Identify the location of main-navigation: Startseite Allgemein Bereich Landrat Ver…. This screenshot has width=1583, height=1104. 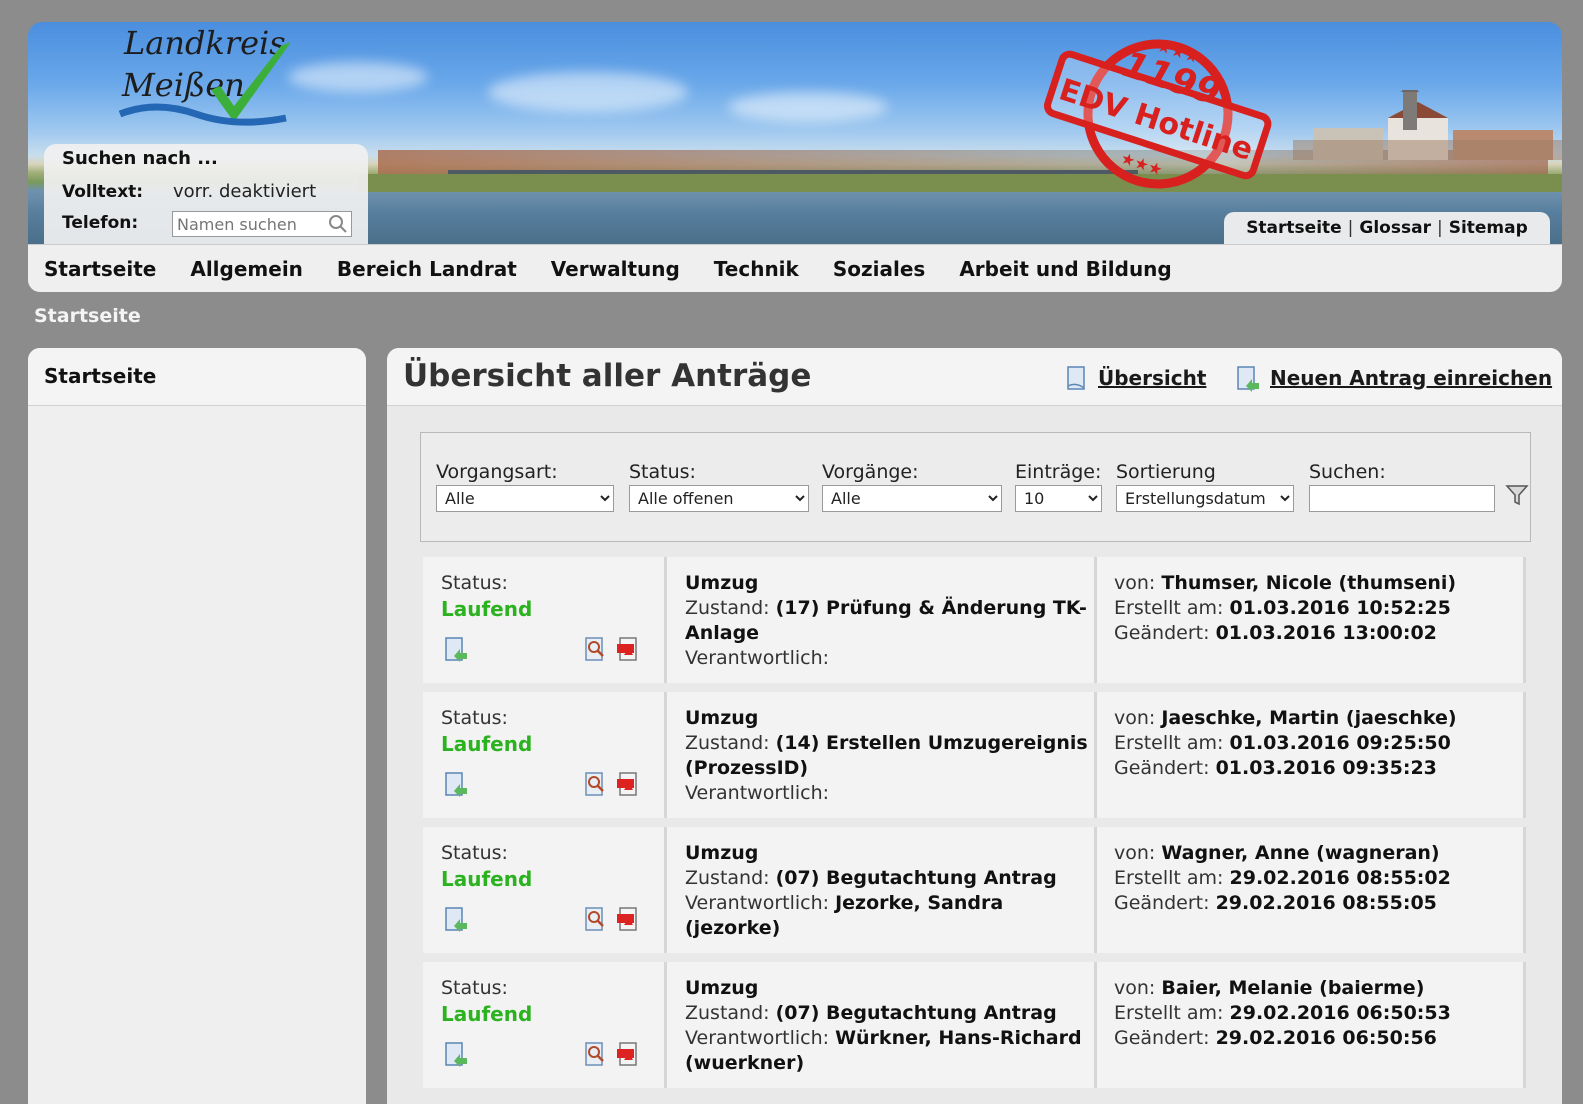
(795, 268).